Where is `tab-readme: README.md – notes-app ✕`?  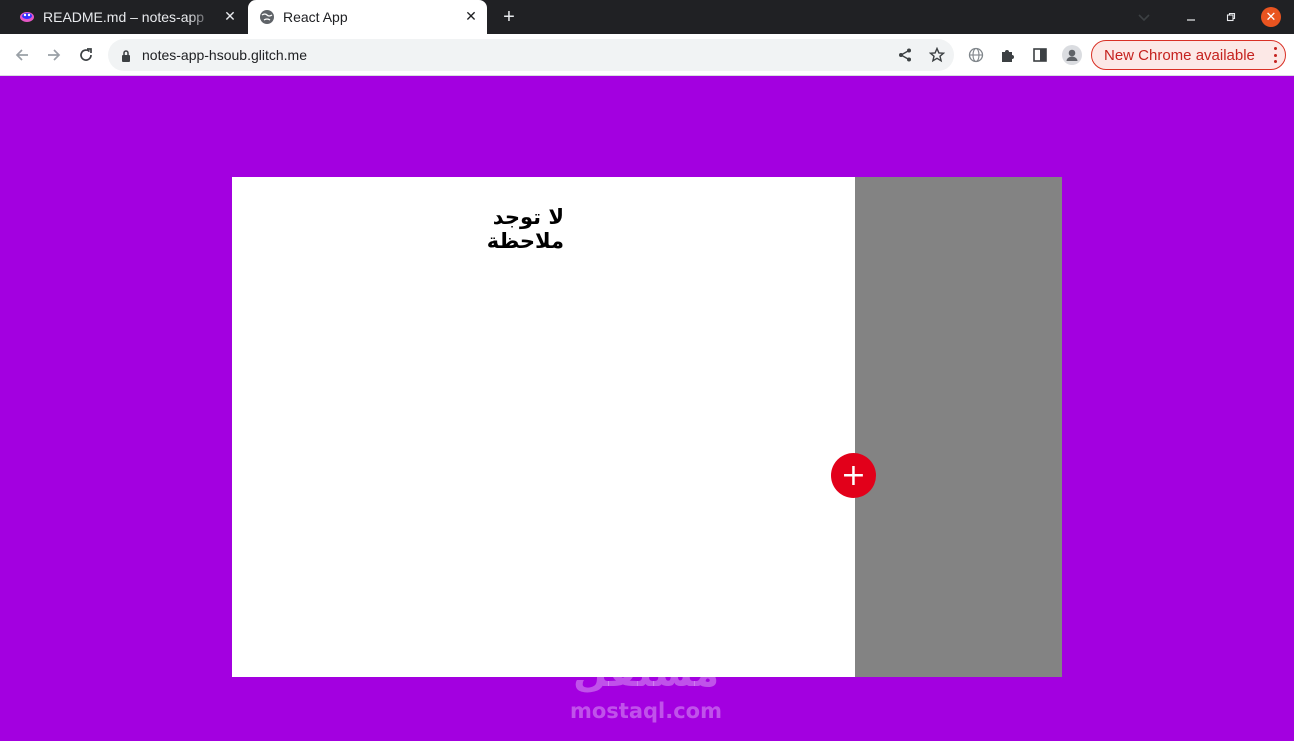 tab-readme: README.md – notes-app ✕ is located at coordinates (127, 17).